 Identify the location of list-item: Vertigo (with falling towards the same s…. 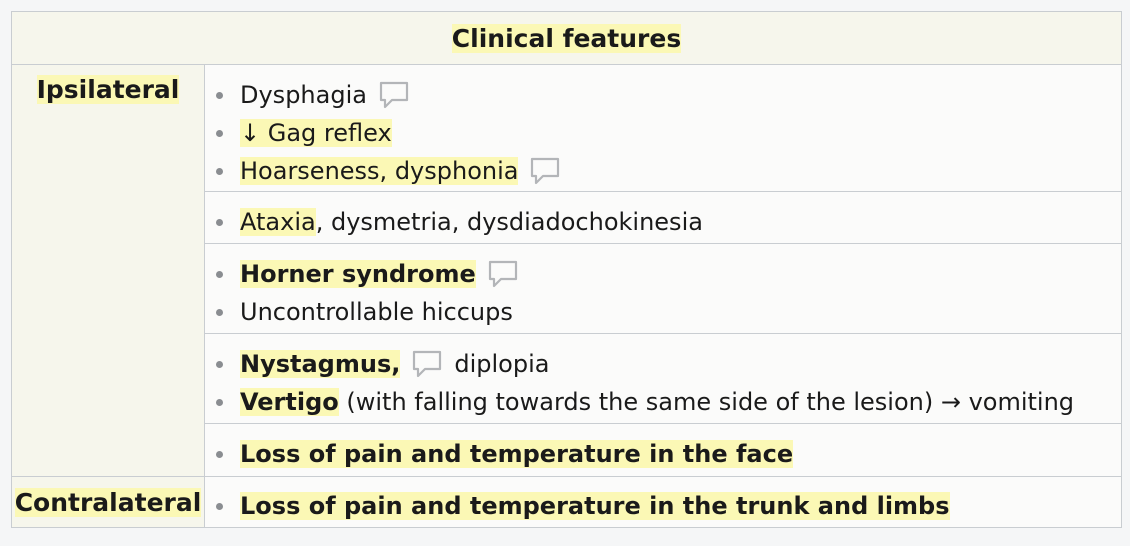
(668, 402).